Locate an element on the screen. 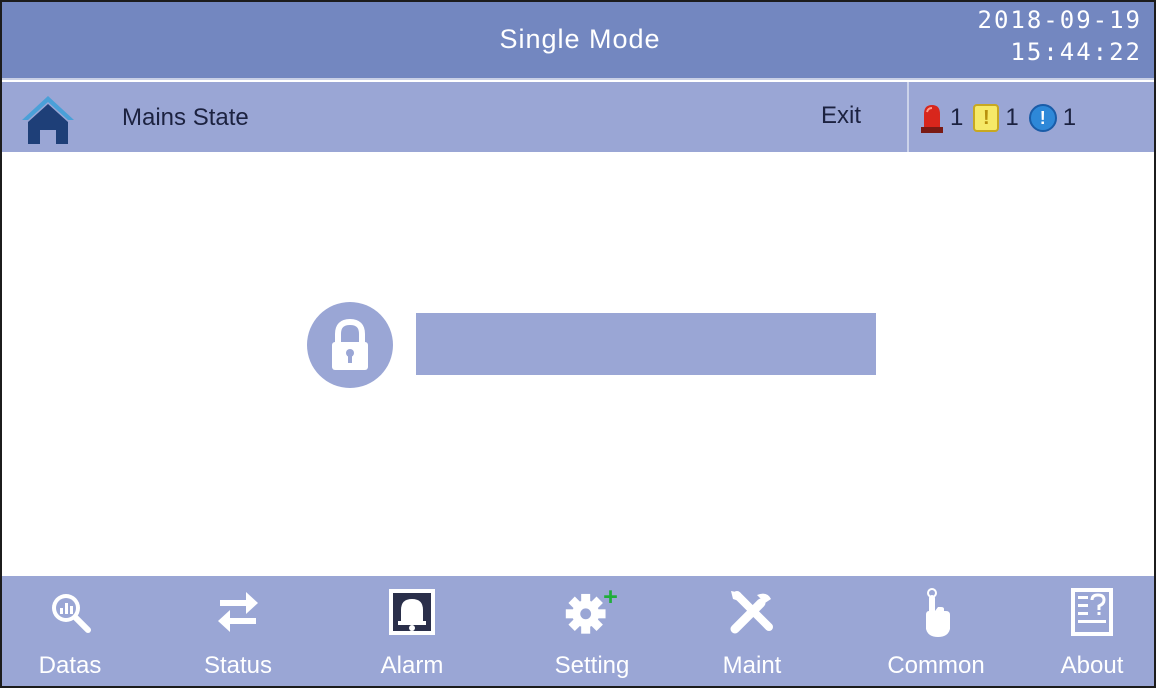  nav-label: Setting is located at coordinates (592, 665).